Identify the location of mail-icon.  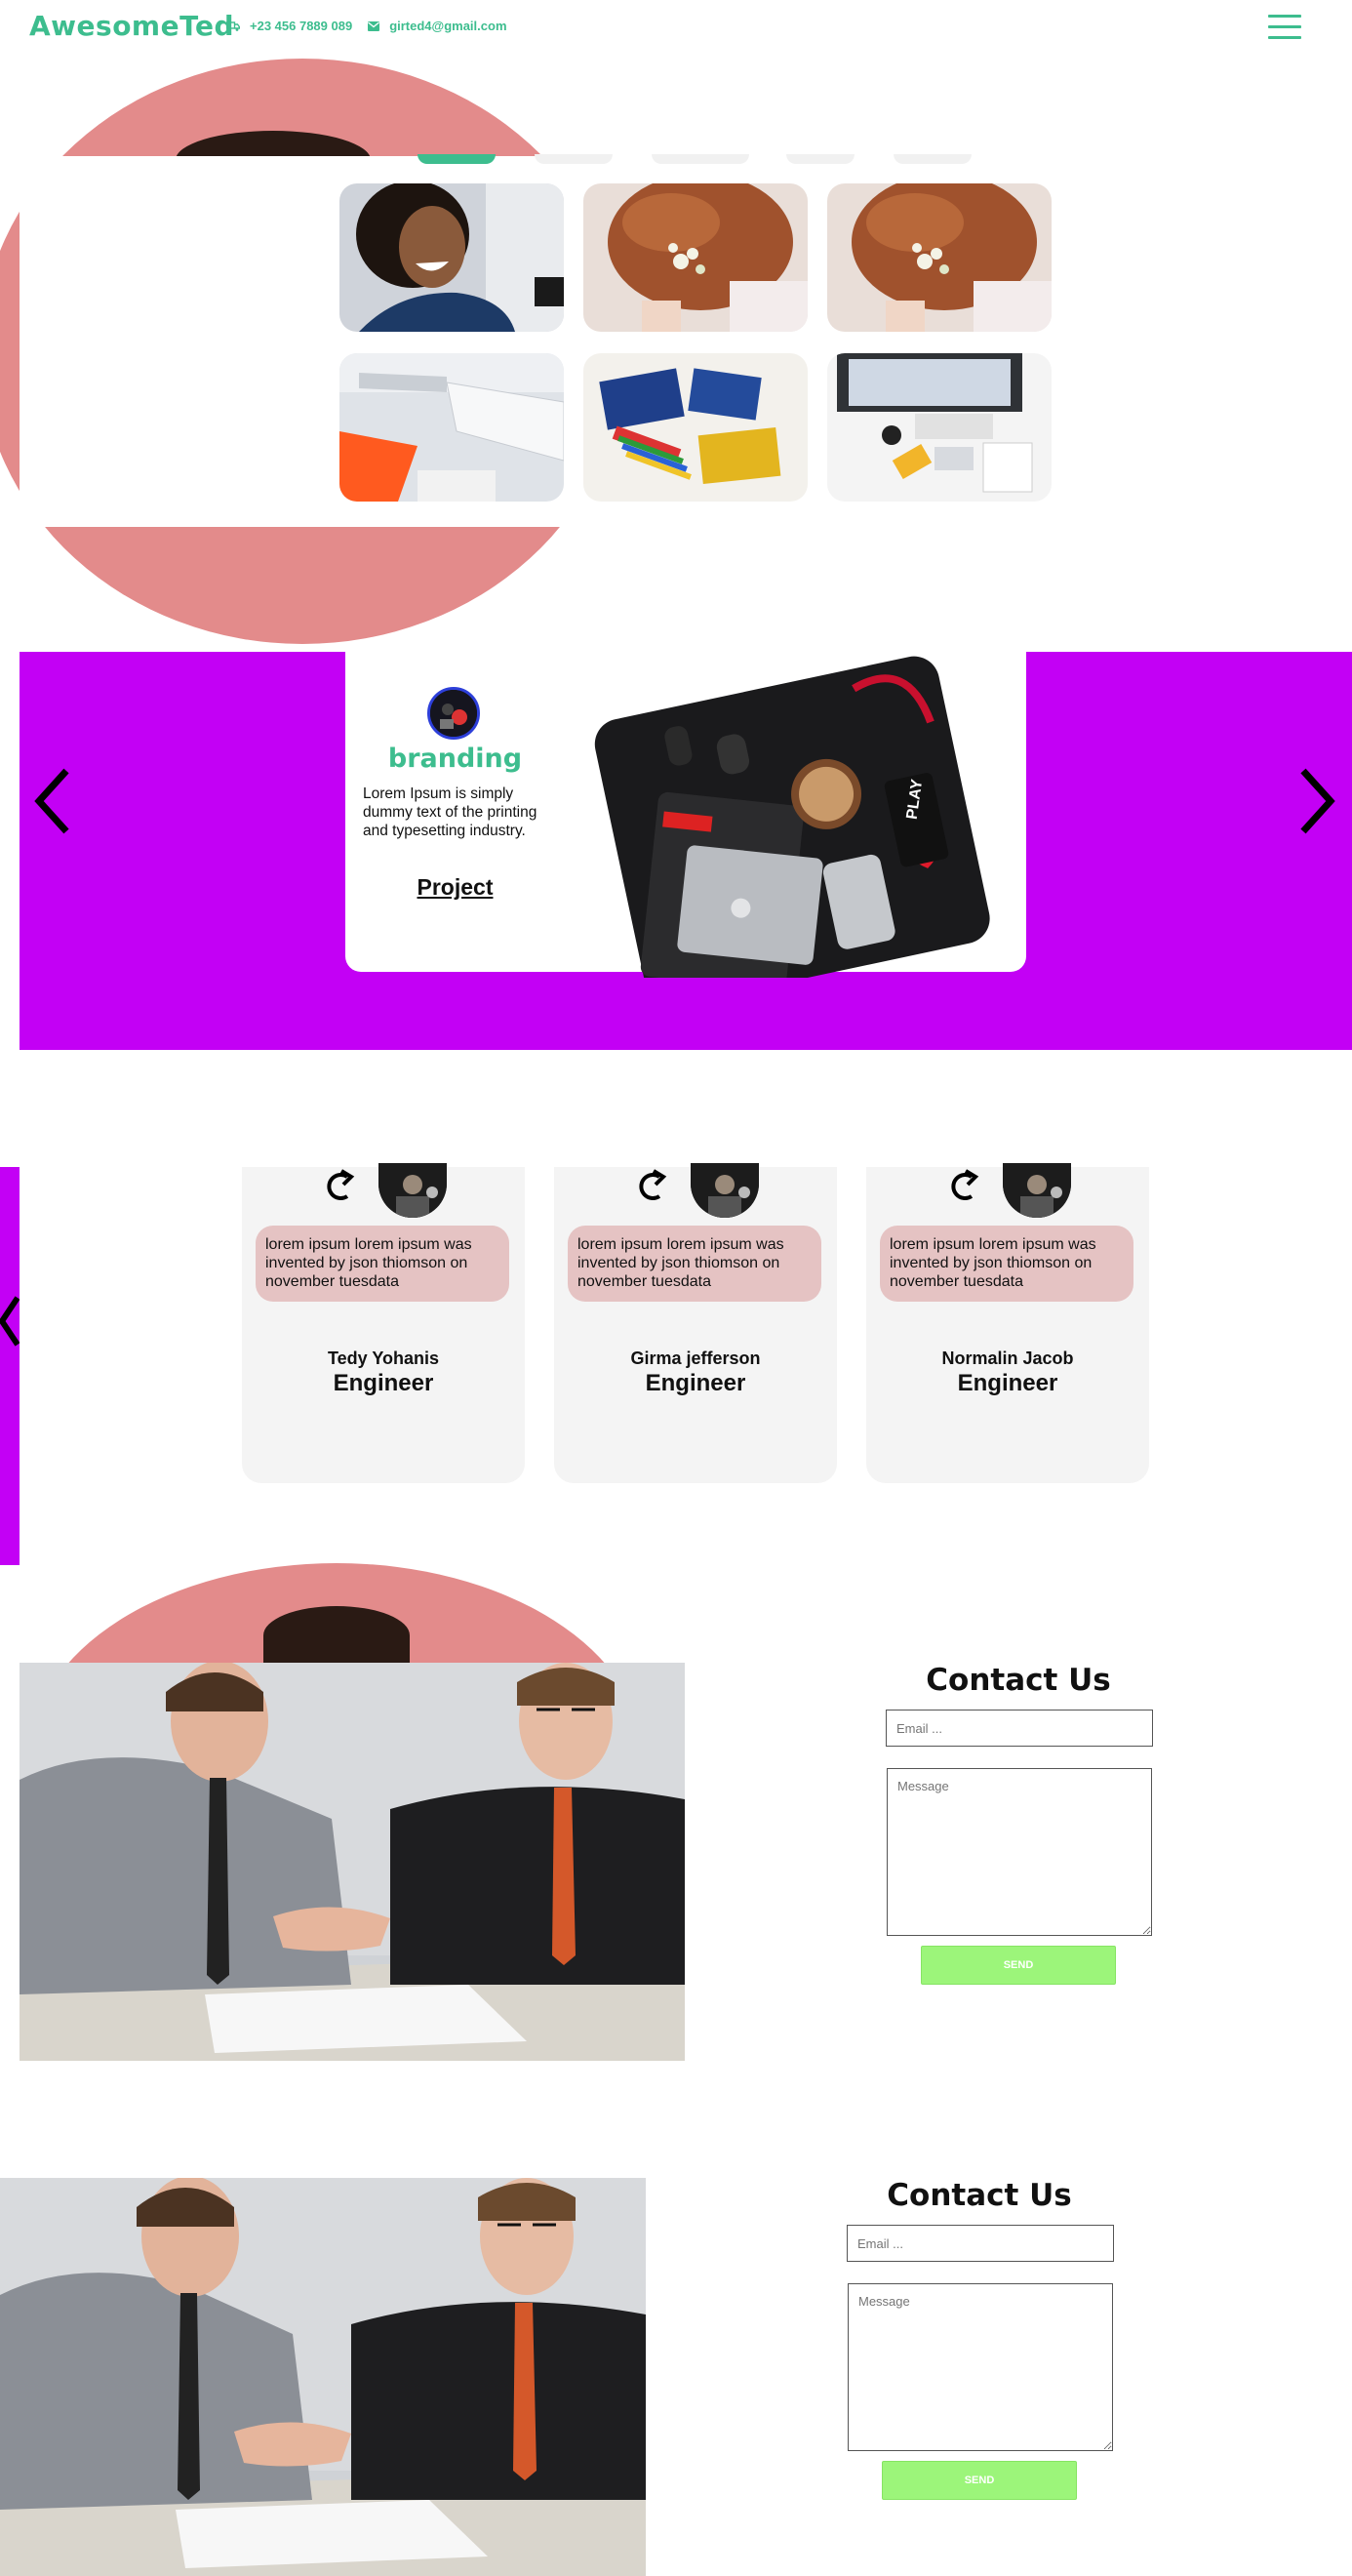
(374, 25).